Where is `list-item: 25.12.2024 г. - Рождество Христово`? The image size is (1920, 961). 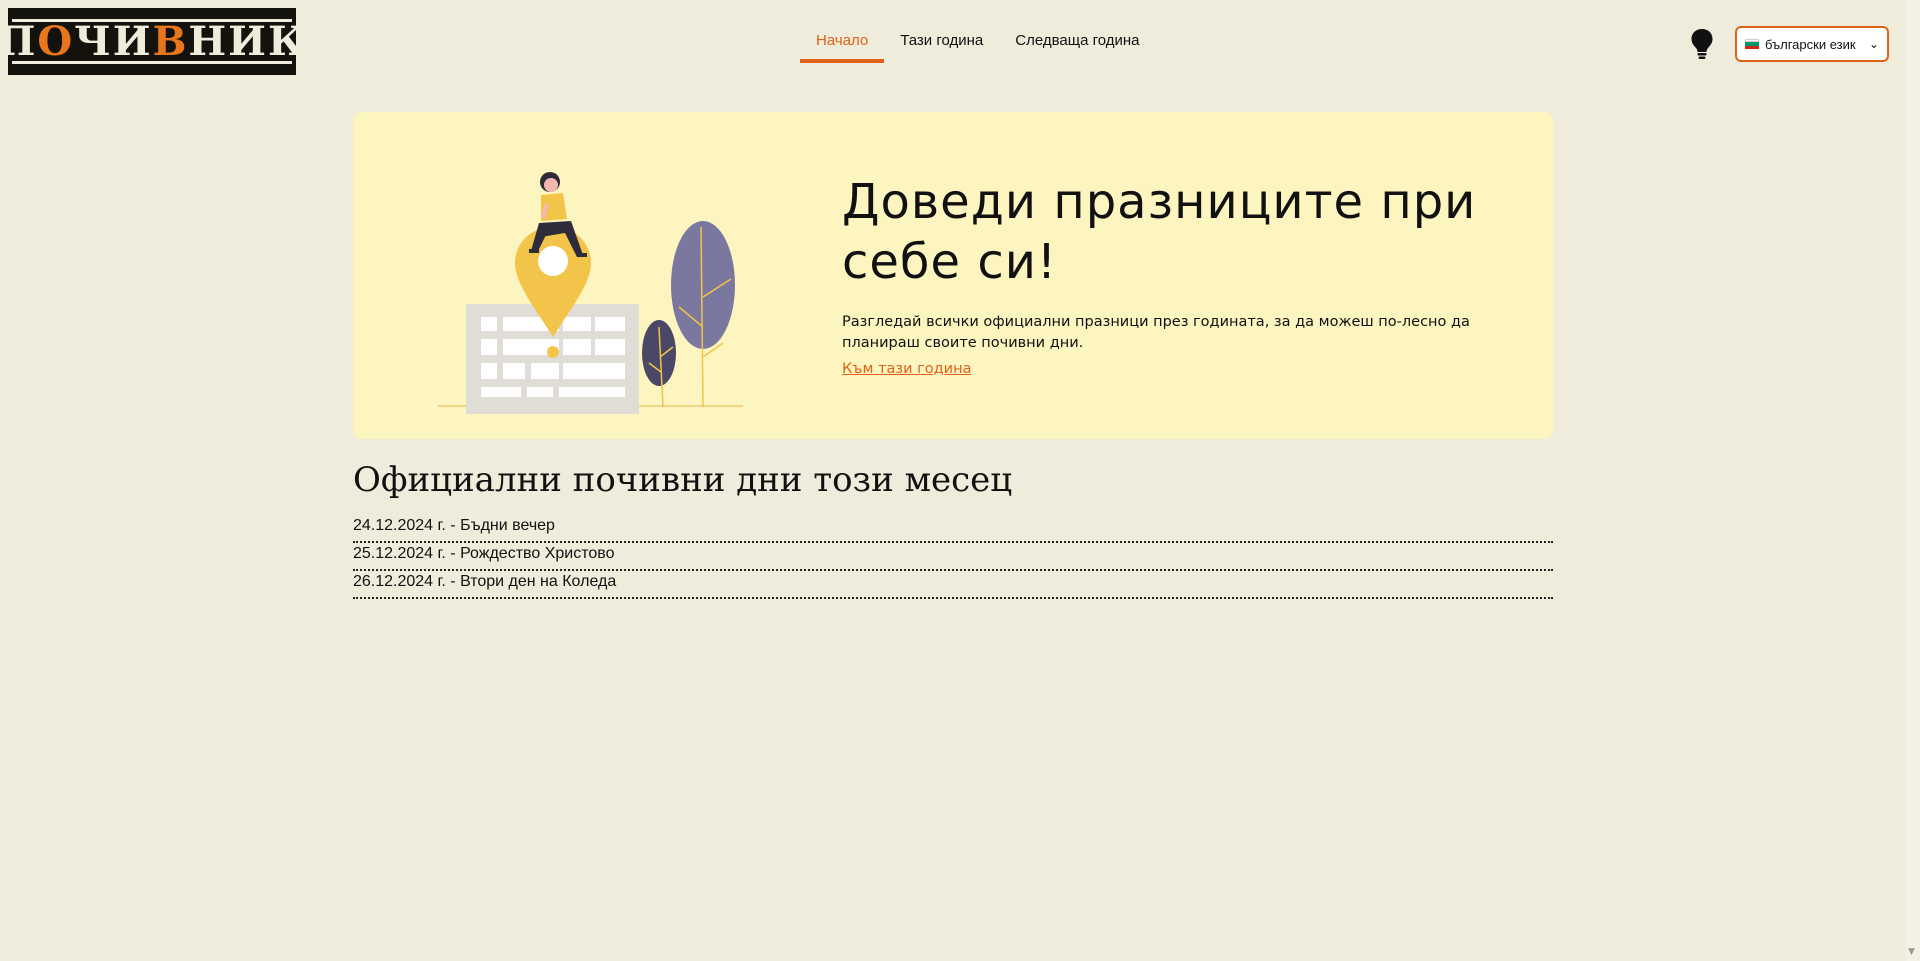 list-item: 25.12.2024 г. - Рождество Христово is located at coordinates (953, 557).